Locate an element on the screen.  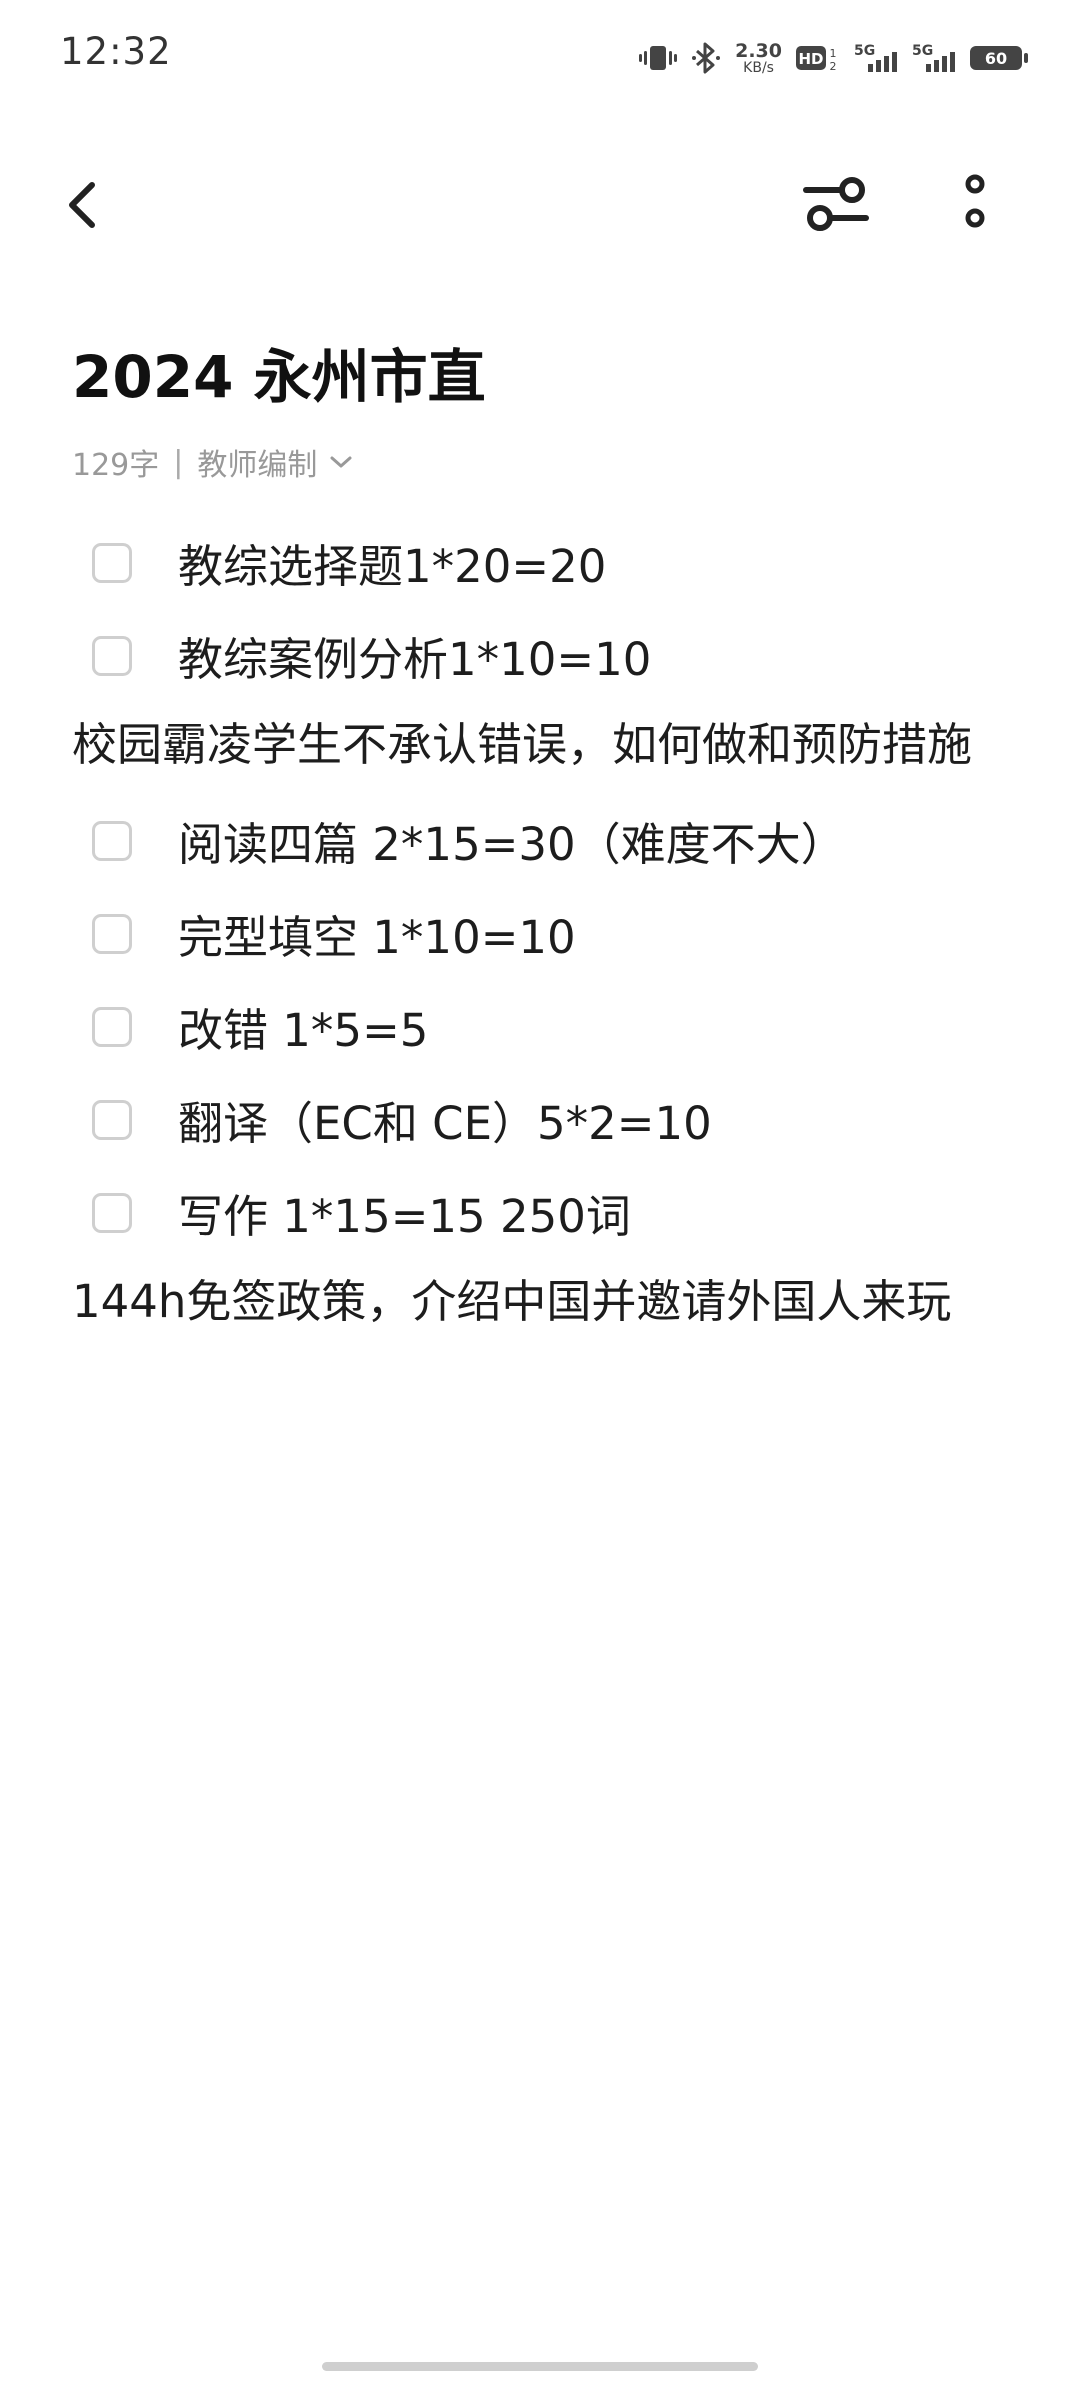
checklist-item: 完型填空 1*10=10 is located at coordinates (547, 933).